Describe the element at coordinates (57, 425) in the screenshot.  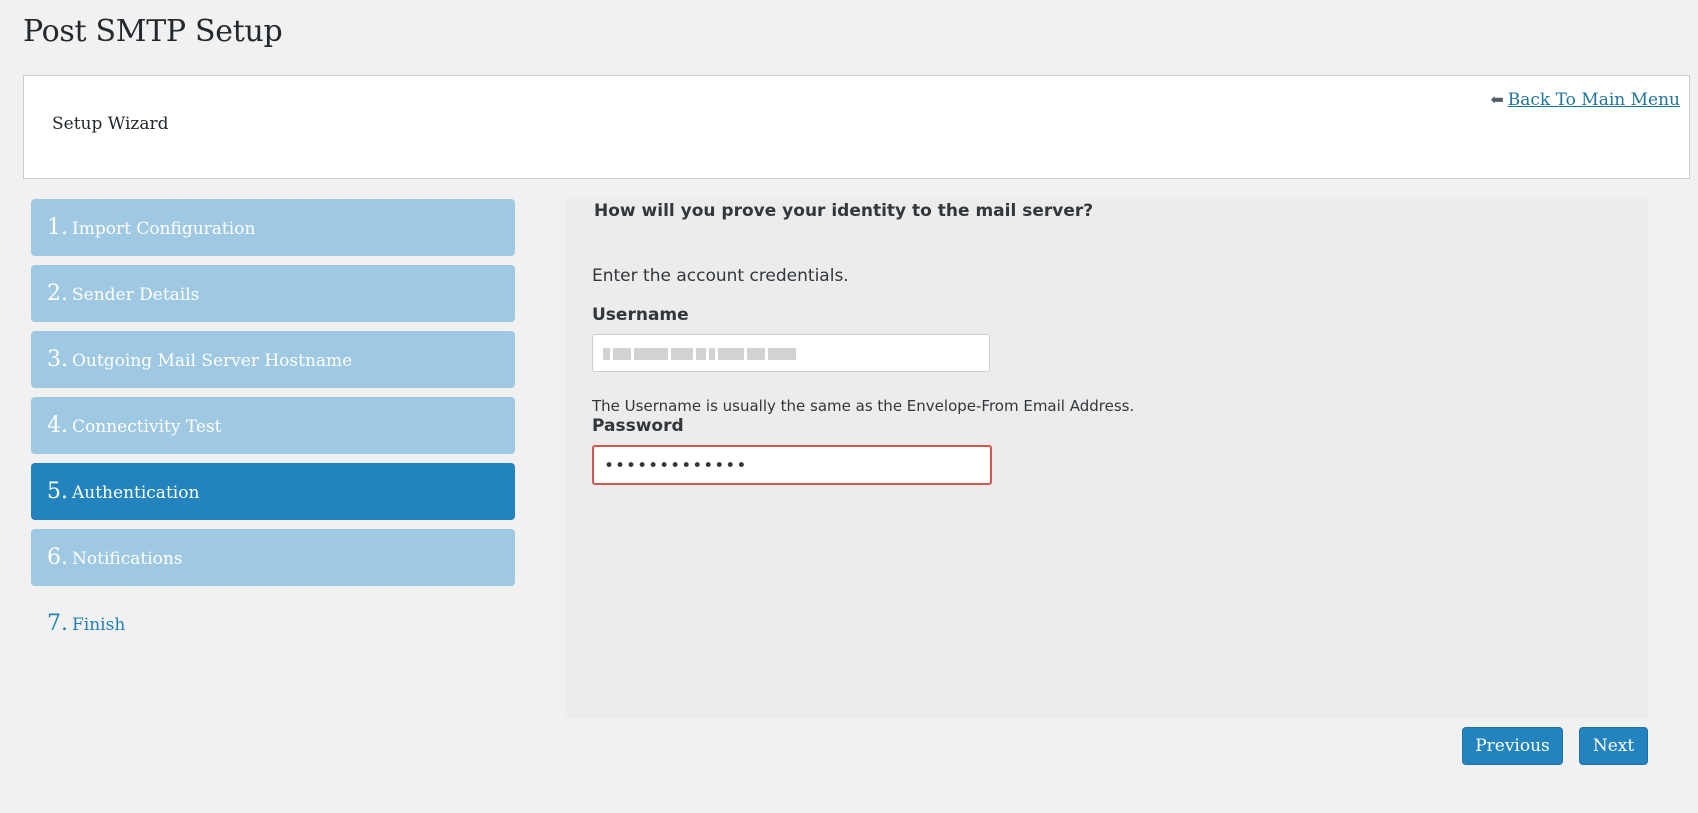
I see `step-number: 4.` at that location.